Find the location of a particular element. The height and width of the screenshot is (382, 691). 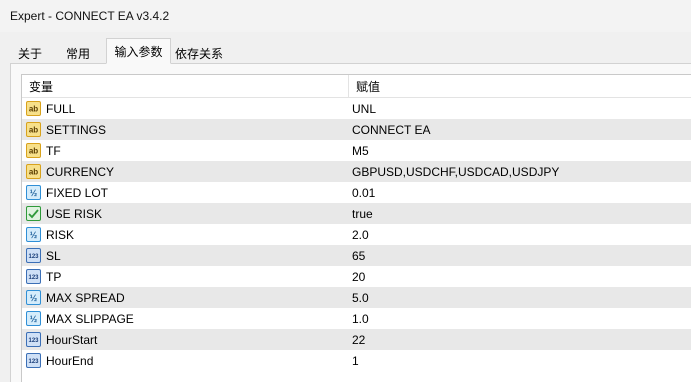

value-cell: 0.01 is located at coordinates (520, 192).